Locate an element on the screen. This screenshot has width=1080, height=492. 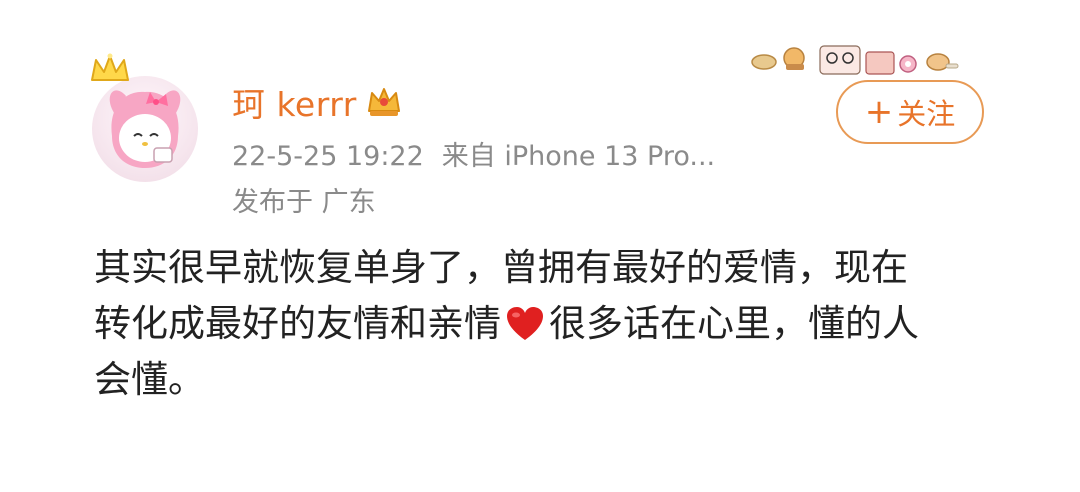
card-decoration-icon is located at coordinates (855, 60).